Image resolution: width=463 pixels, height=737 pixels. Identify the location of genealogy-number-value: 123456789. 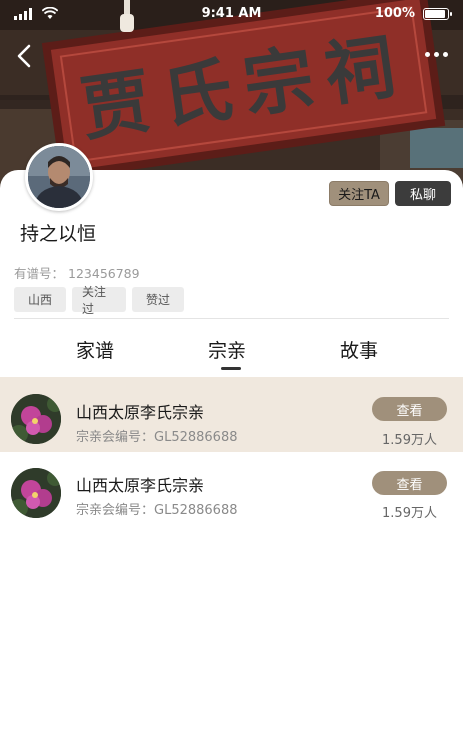
(104, 273).